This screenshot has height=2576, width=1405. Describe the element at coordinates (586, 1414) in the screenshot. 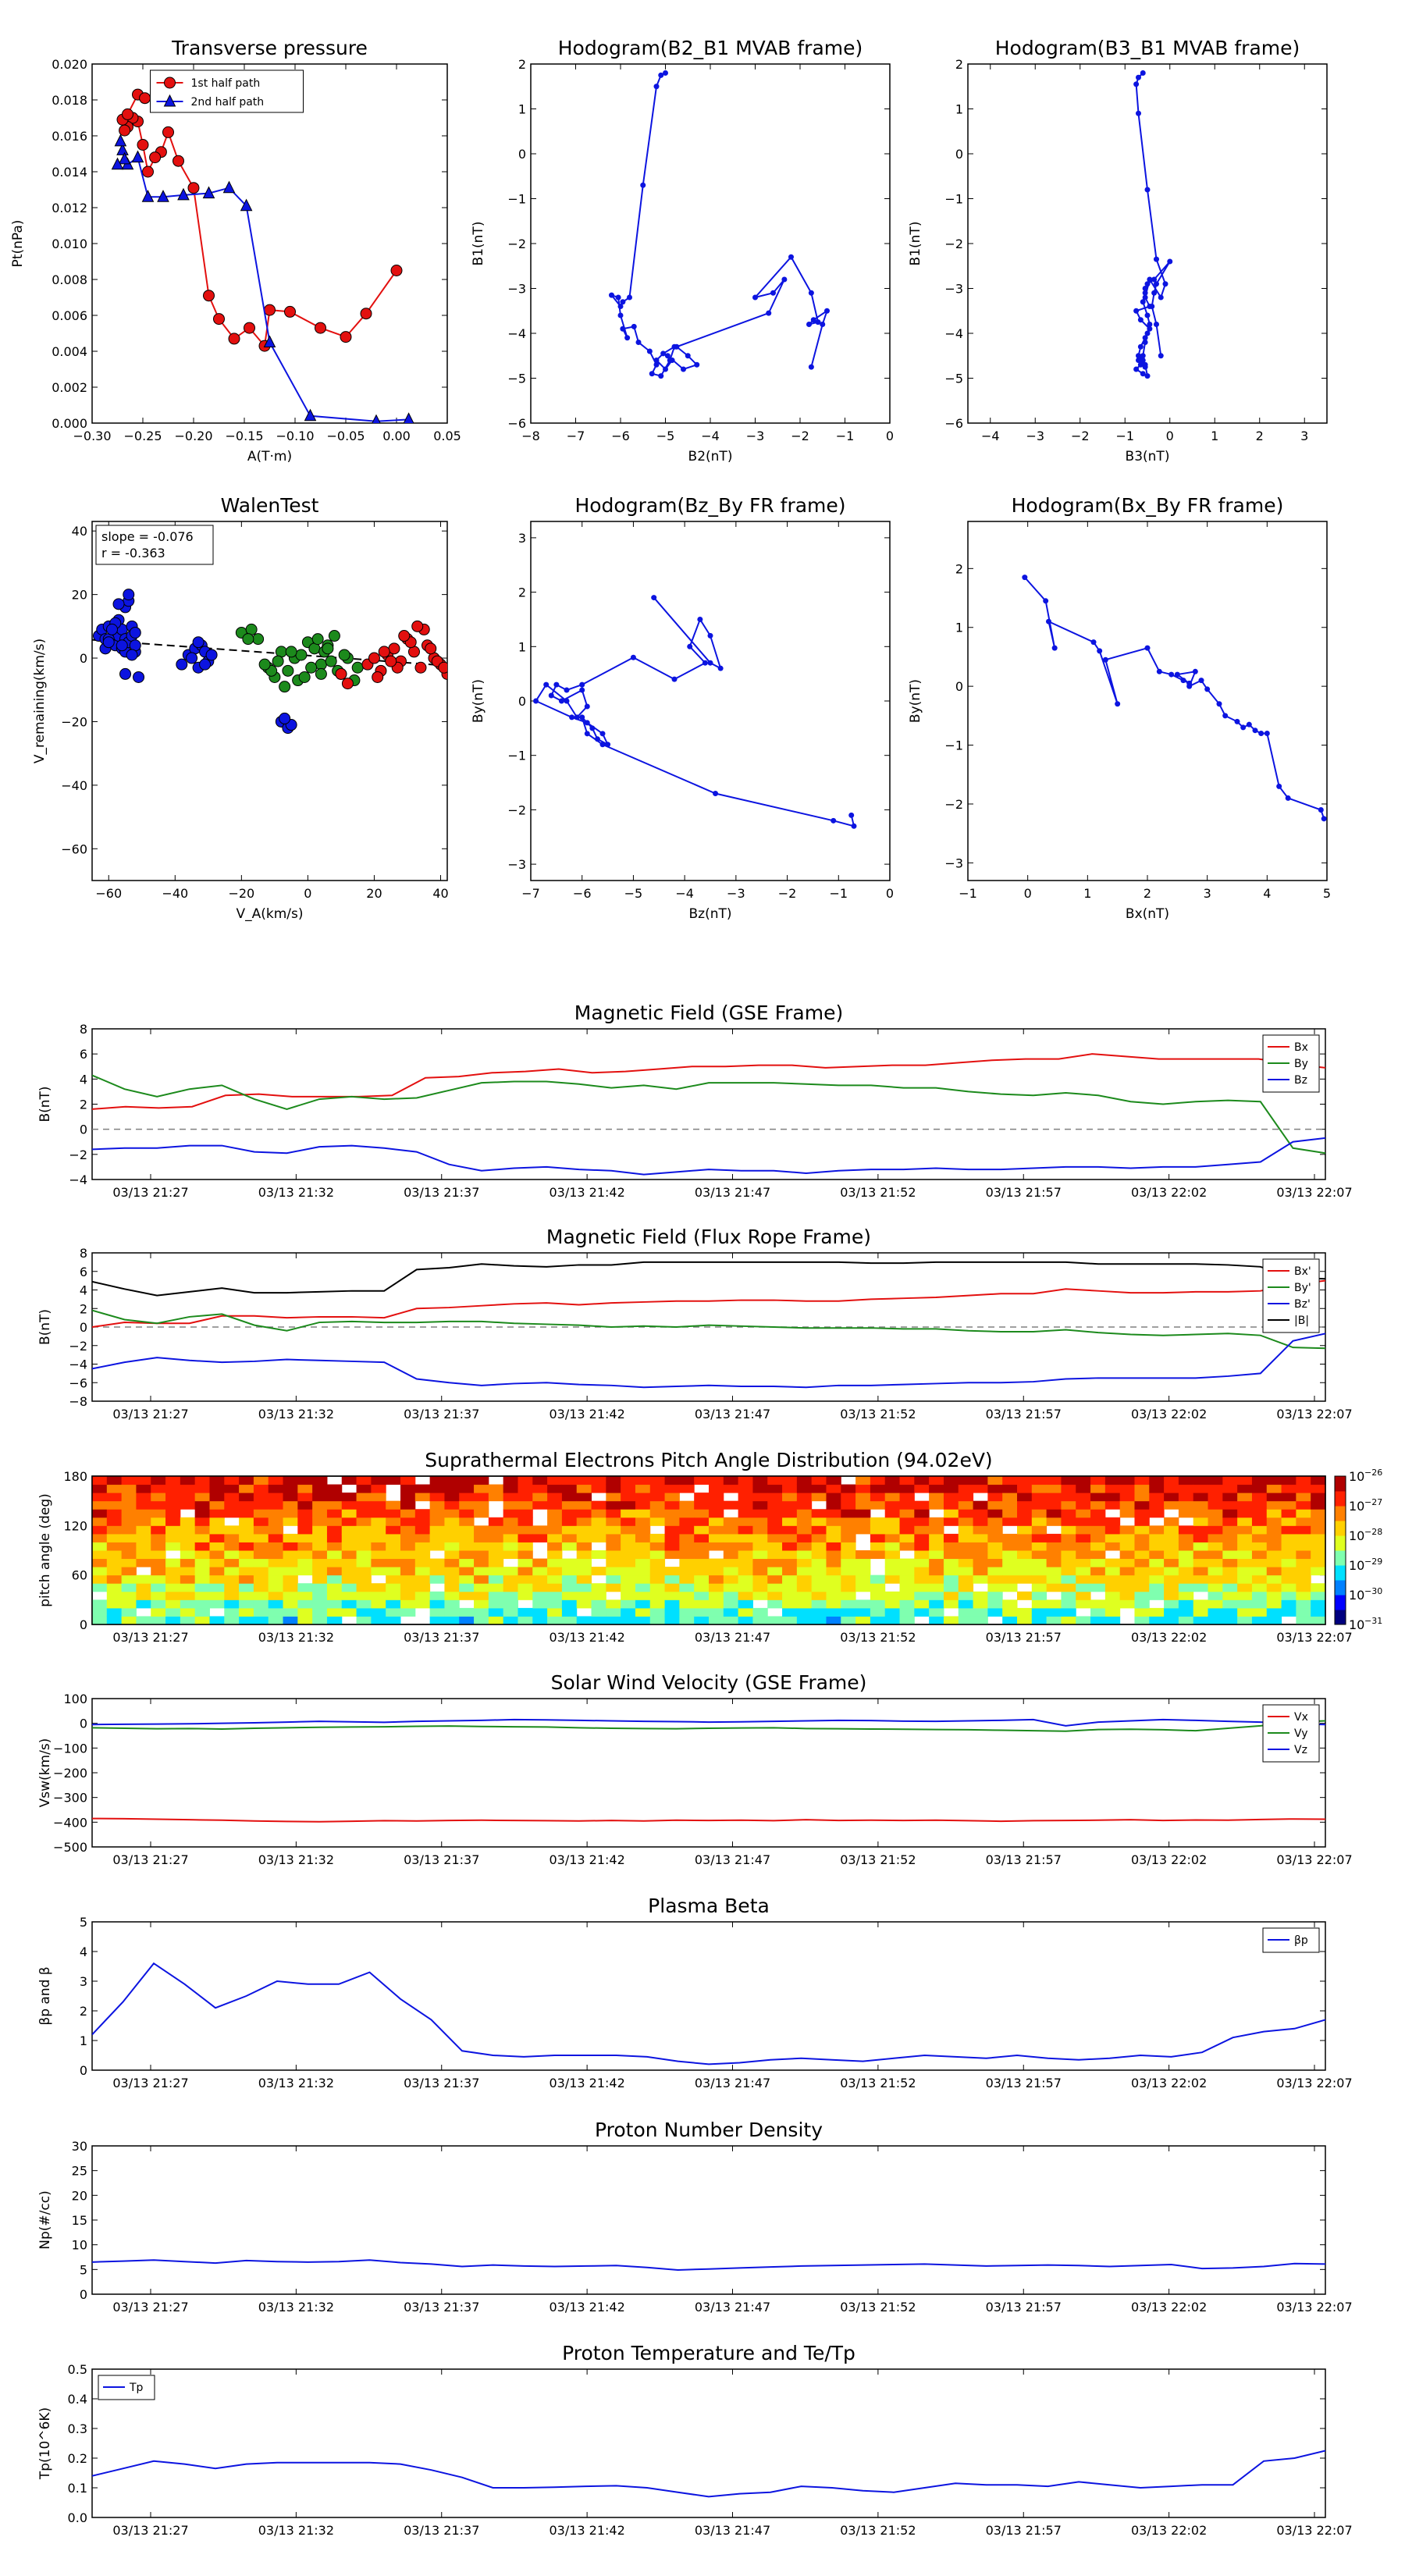

I see `mffr-xtick-label: 03/13 21:42` at that location.